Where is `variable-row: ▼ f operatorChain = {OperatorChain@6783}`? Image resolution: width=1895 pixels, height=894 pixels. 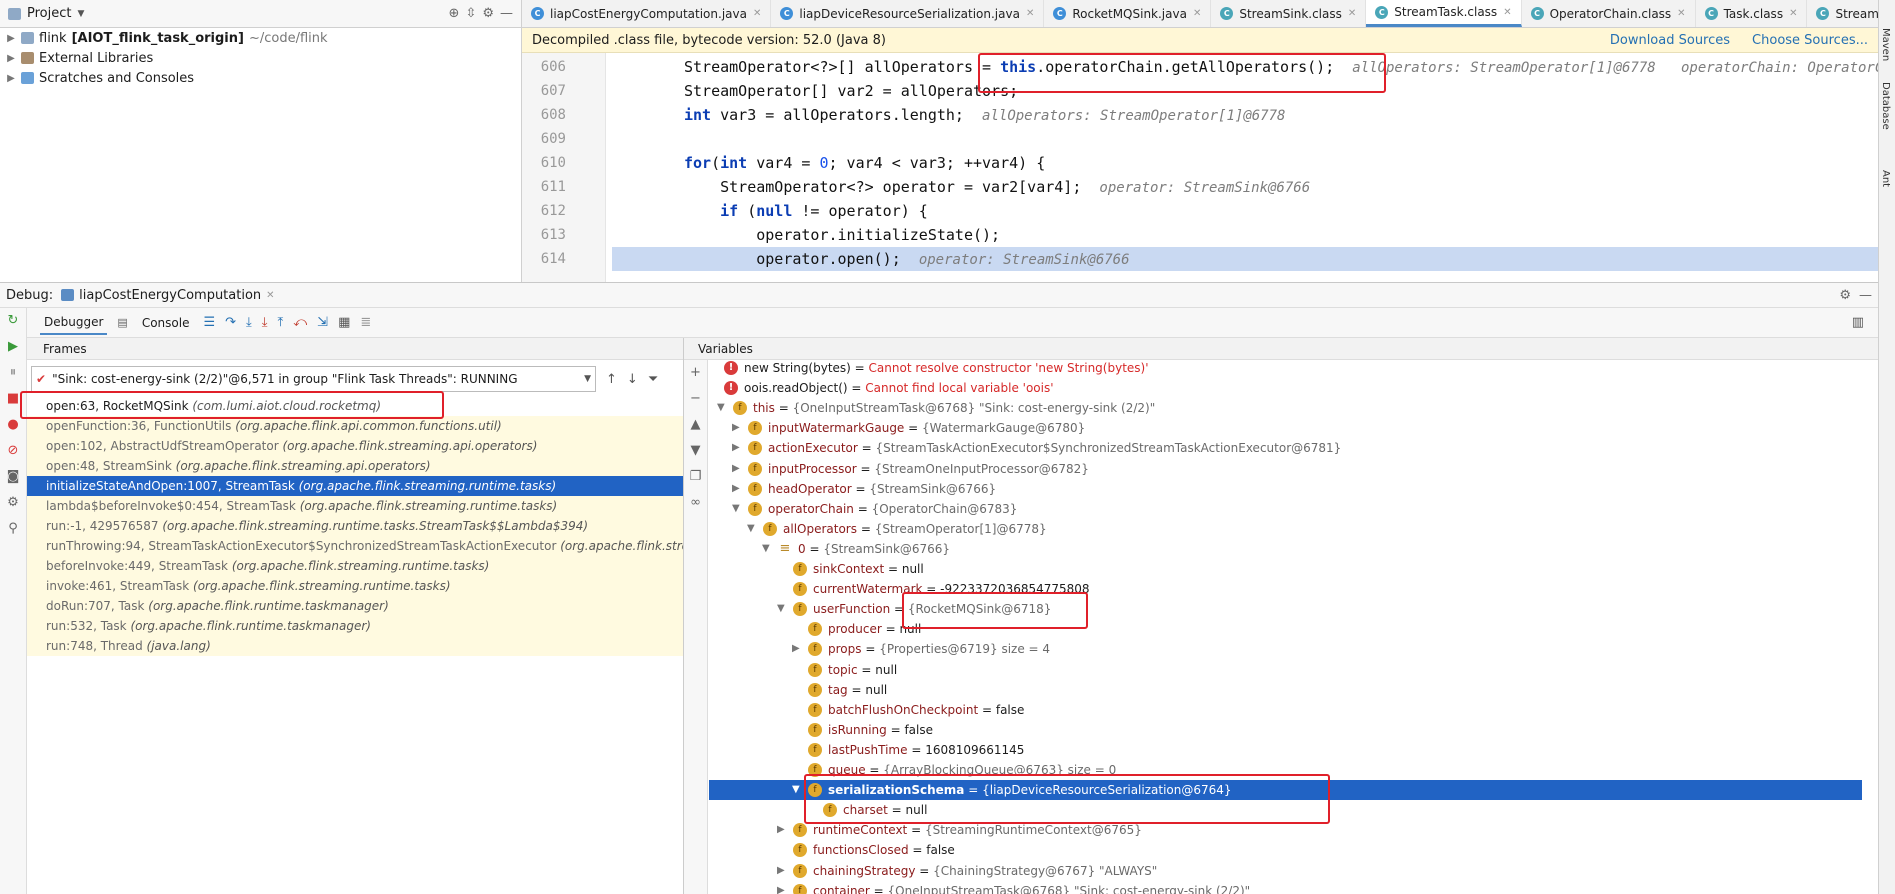 variable-row: ▼ f operatorChain = {OperatorChain@6783} is located at coordinates (1285, 509).